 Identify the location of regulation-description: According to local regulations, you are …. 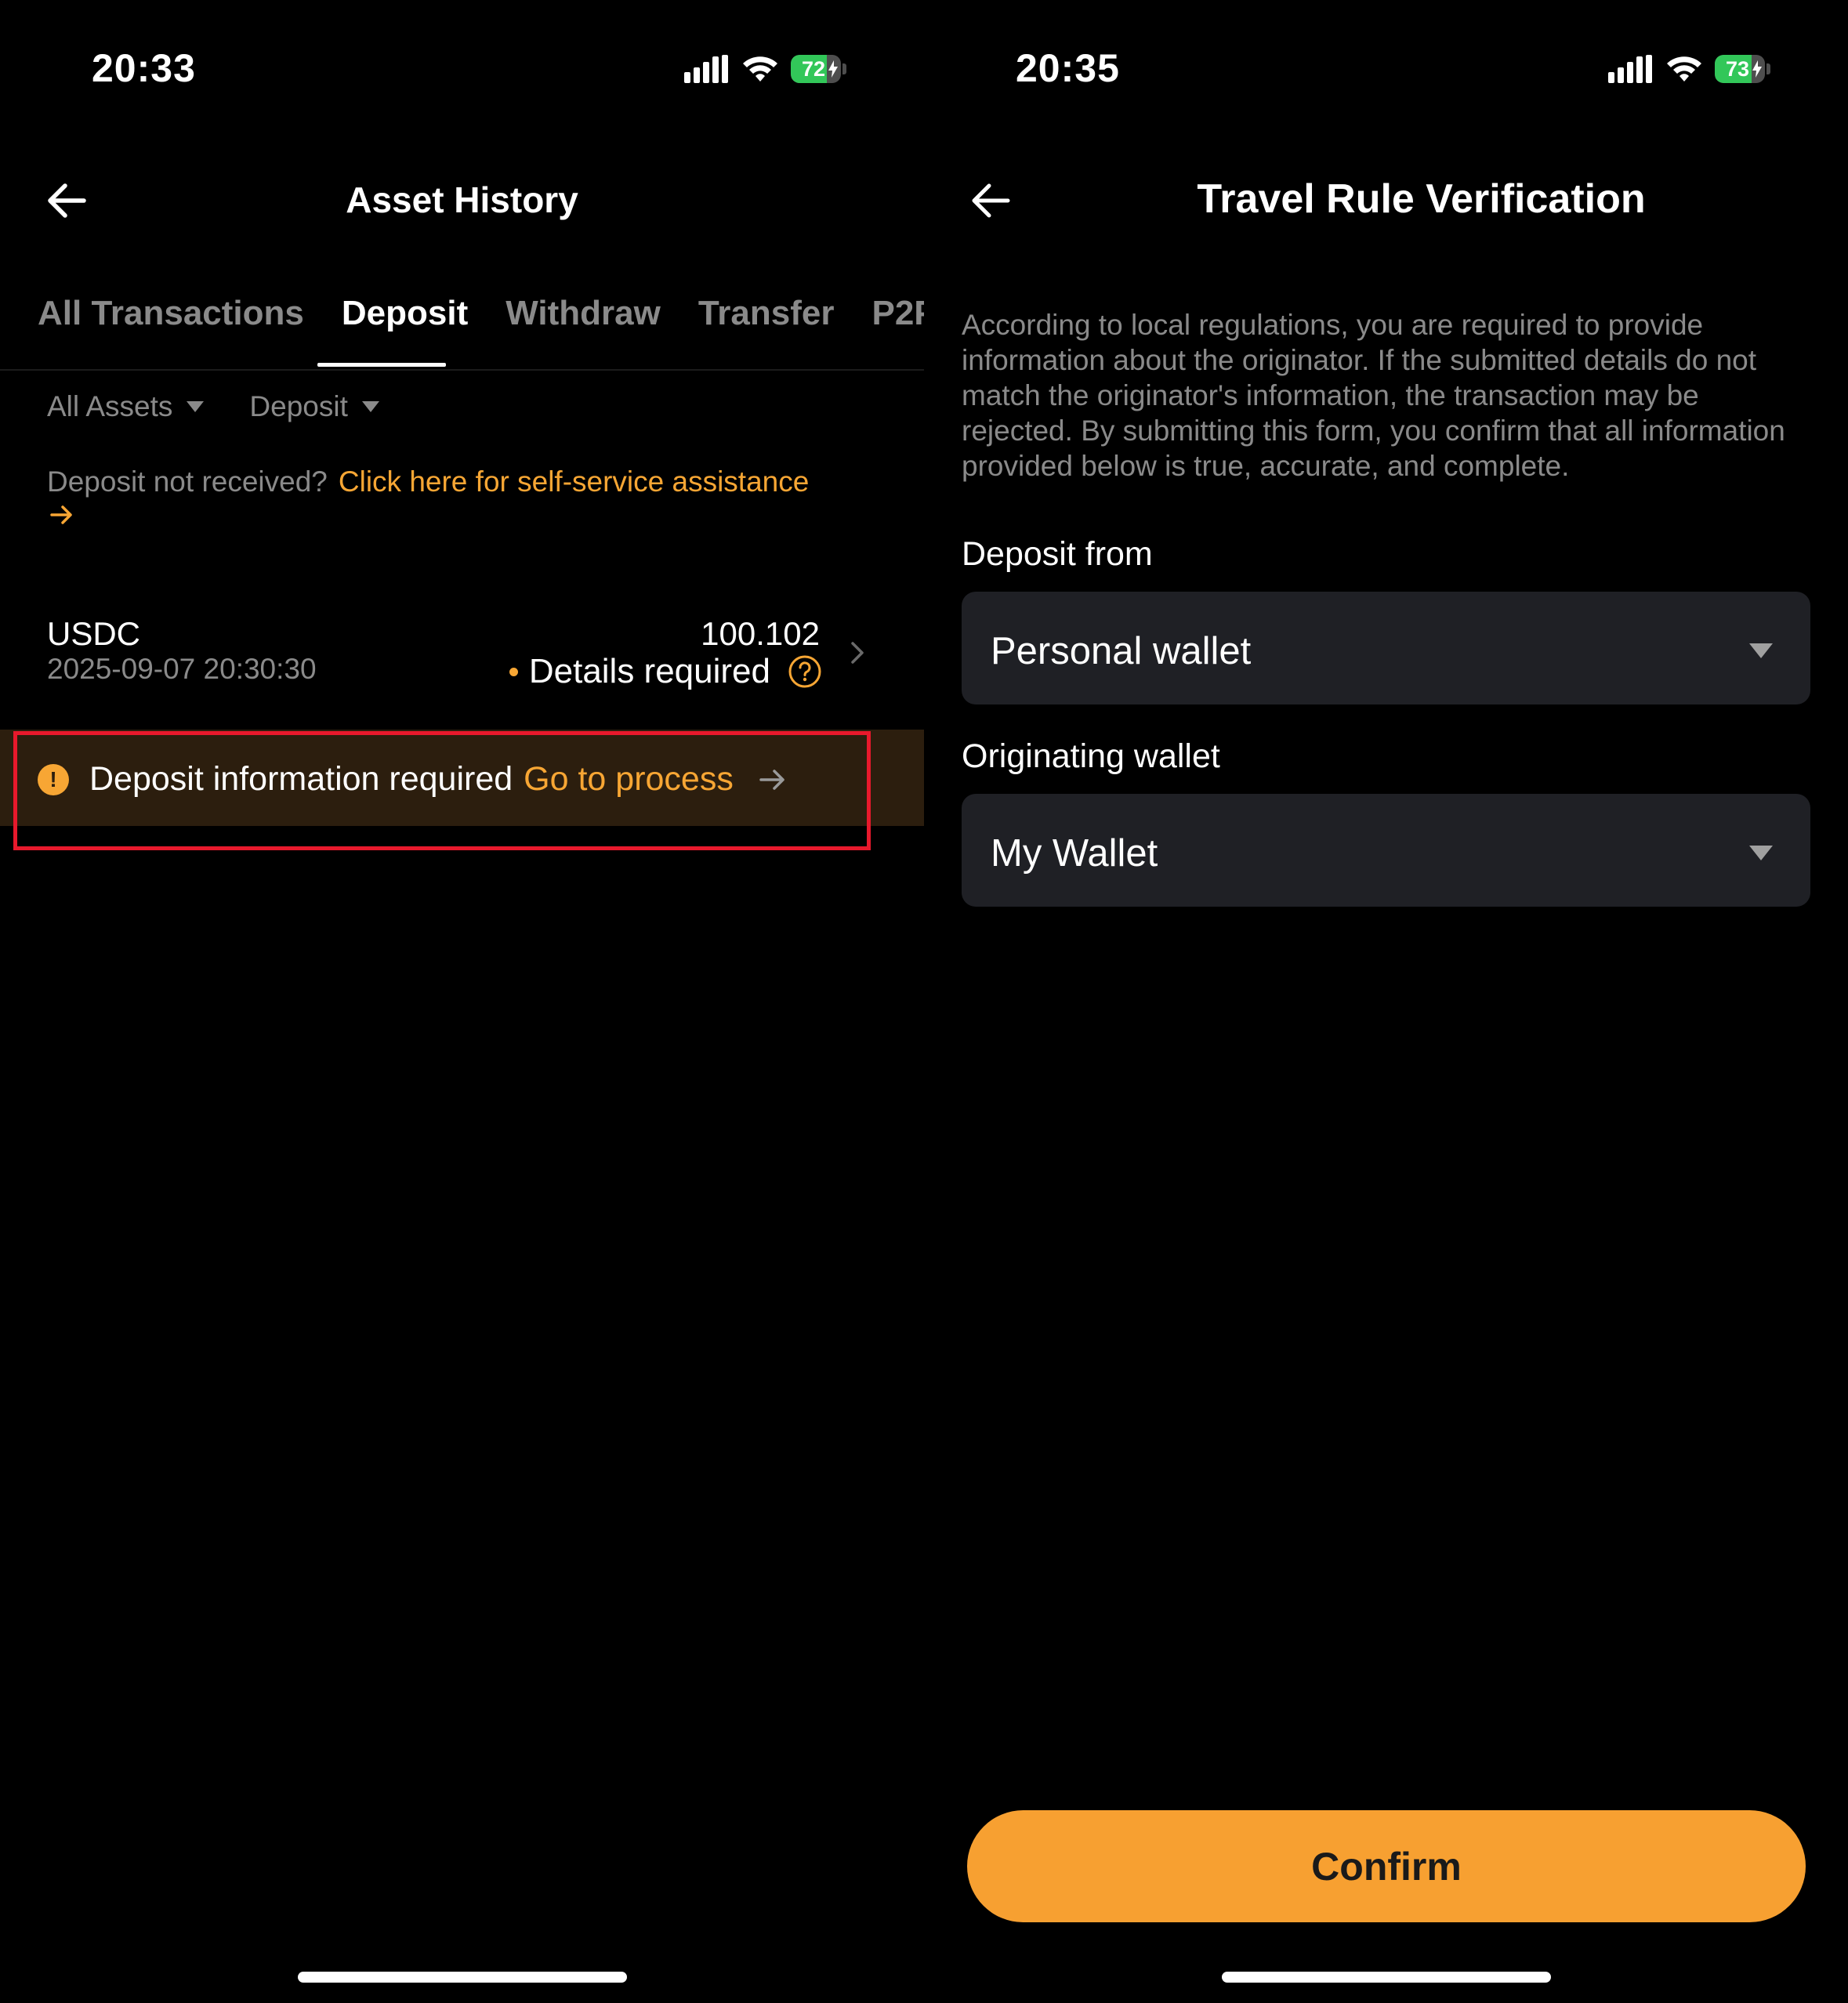
(1373, 395).